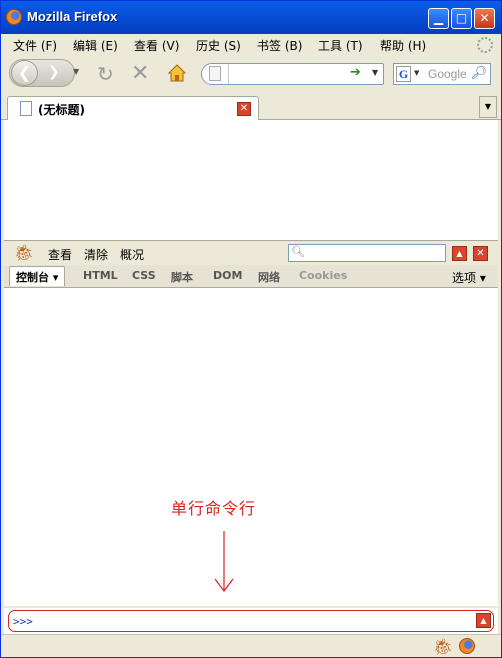 This screenshot has width=502, height=658. I want to click on annotation-highlight, so click(251, 621).